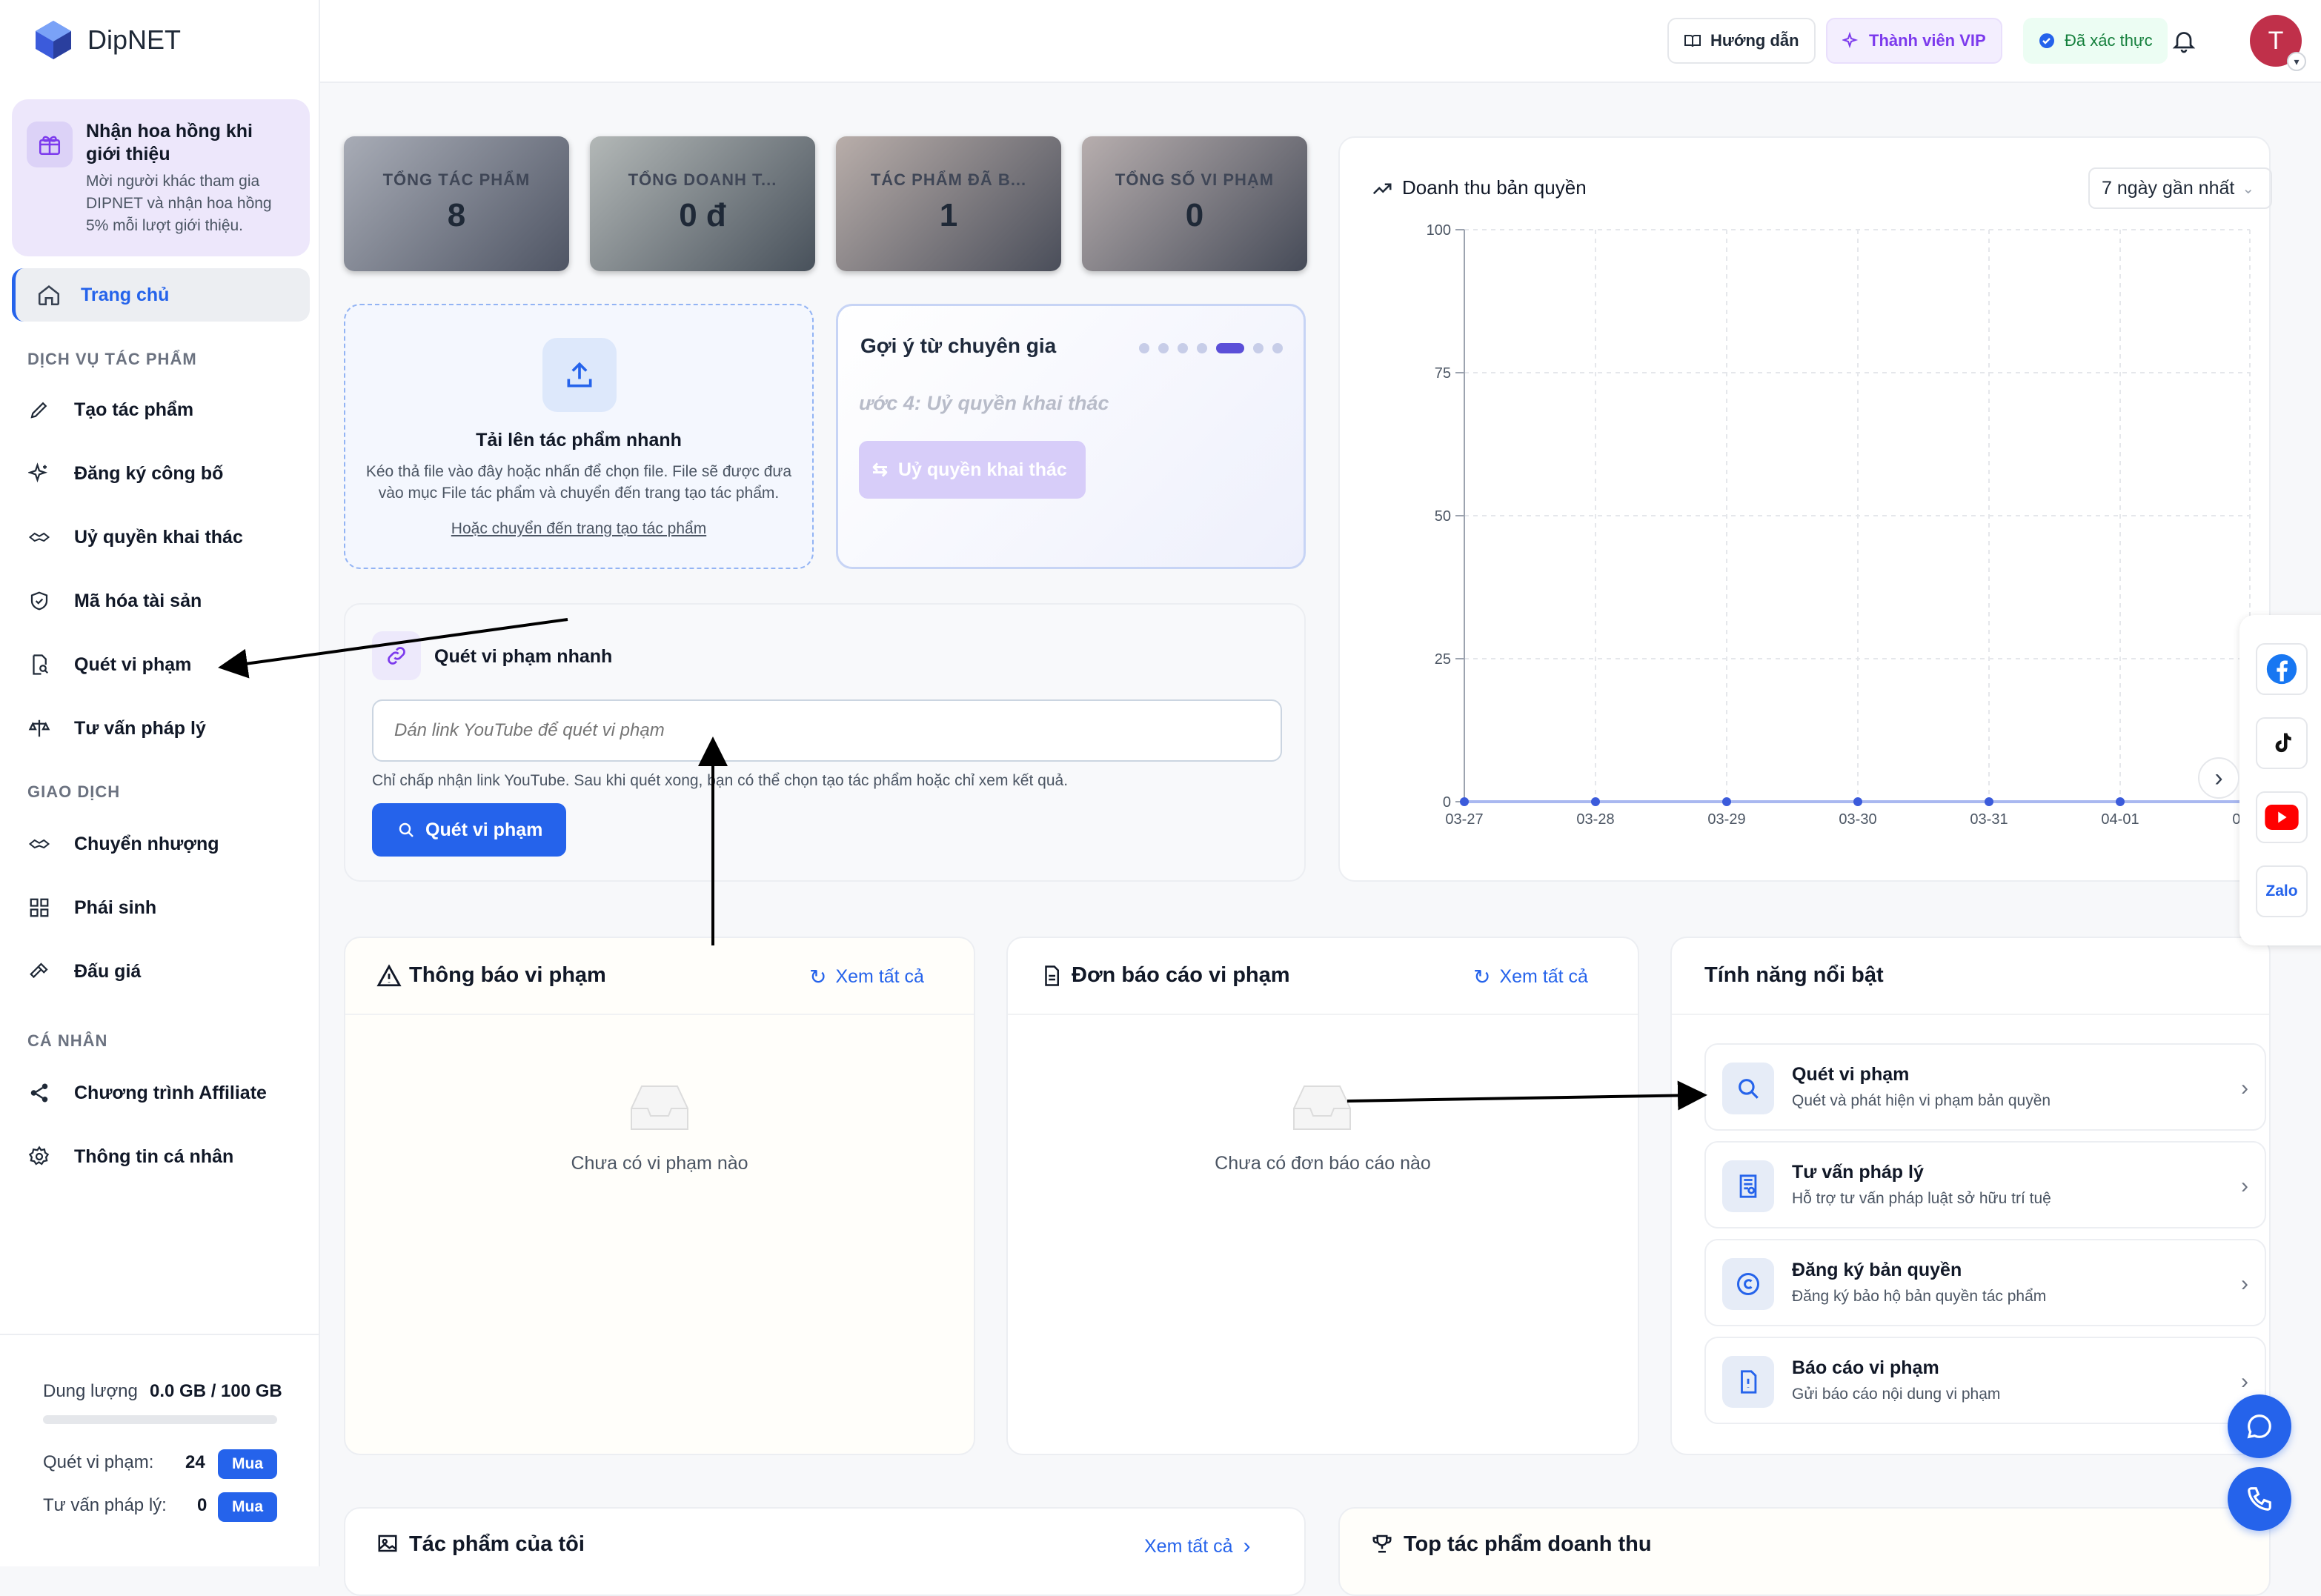 The image size is (2321, 1596). Describe the element at coordinates (39, 601) in the screenshot. I see `shield-icon` at that location.